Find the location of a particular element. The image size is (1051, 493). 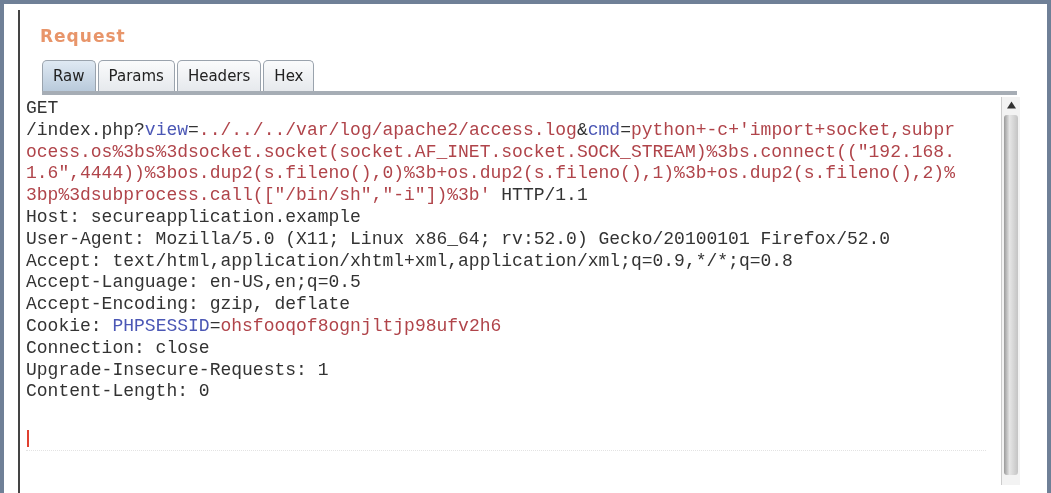

scrollbar is located at coordinates (1010, 291).